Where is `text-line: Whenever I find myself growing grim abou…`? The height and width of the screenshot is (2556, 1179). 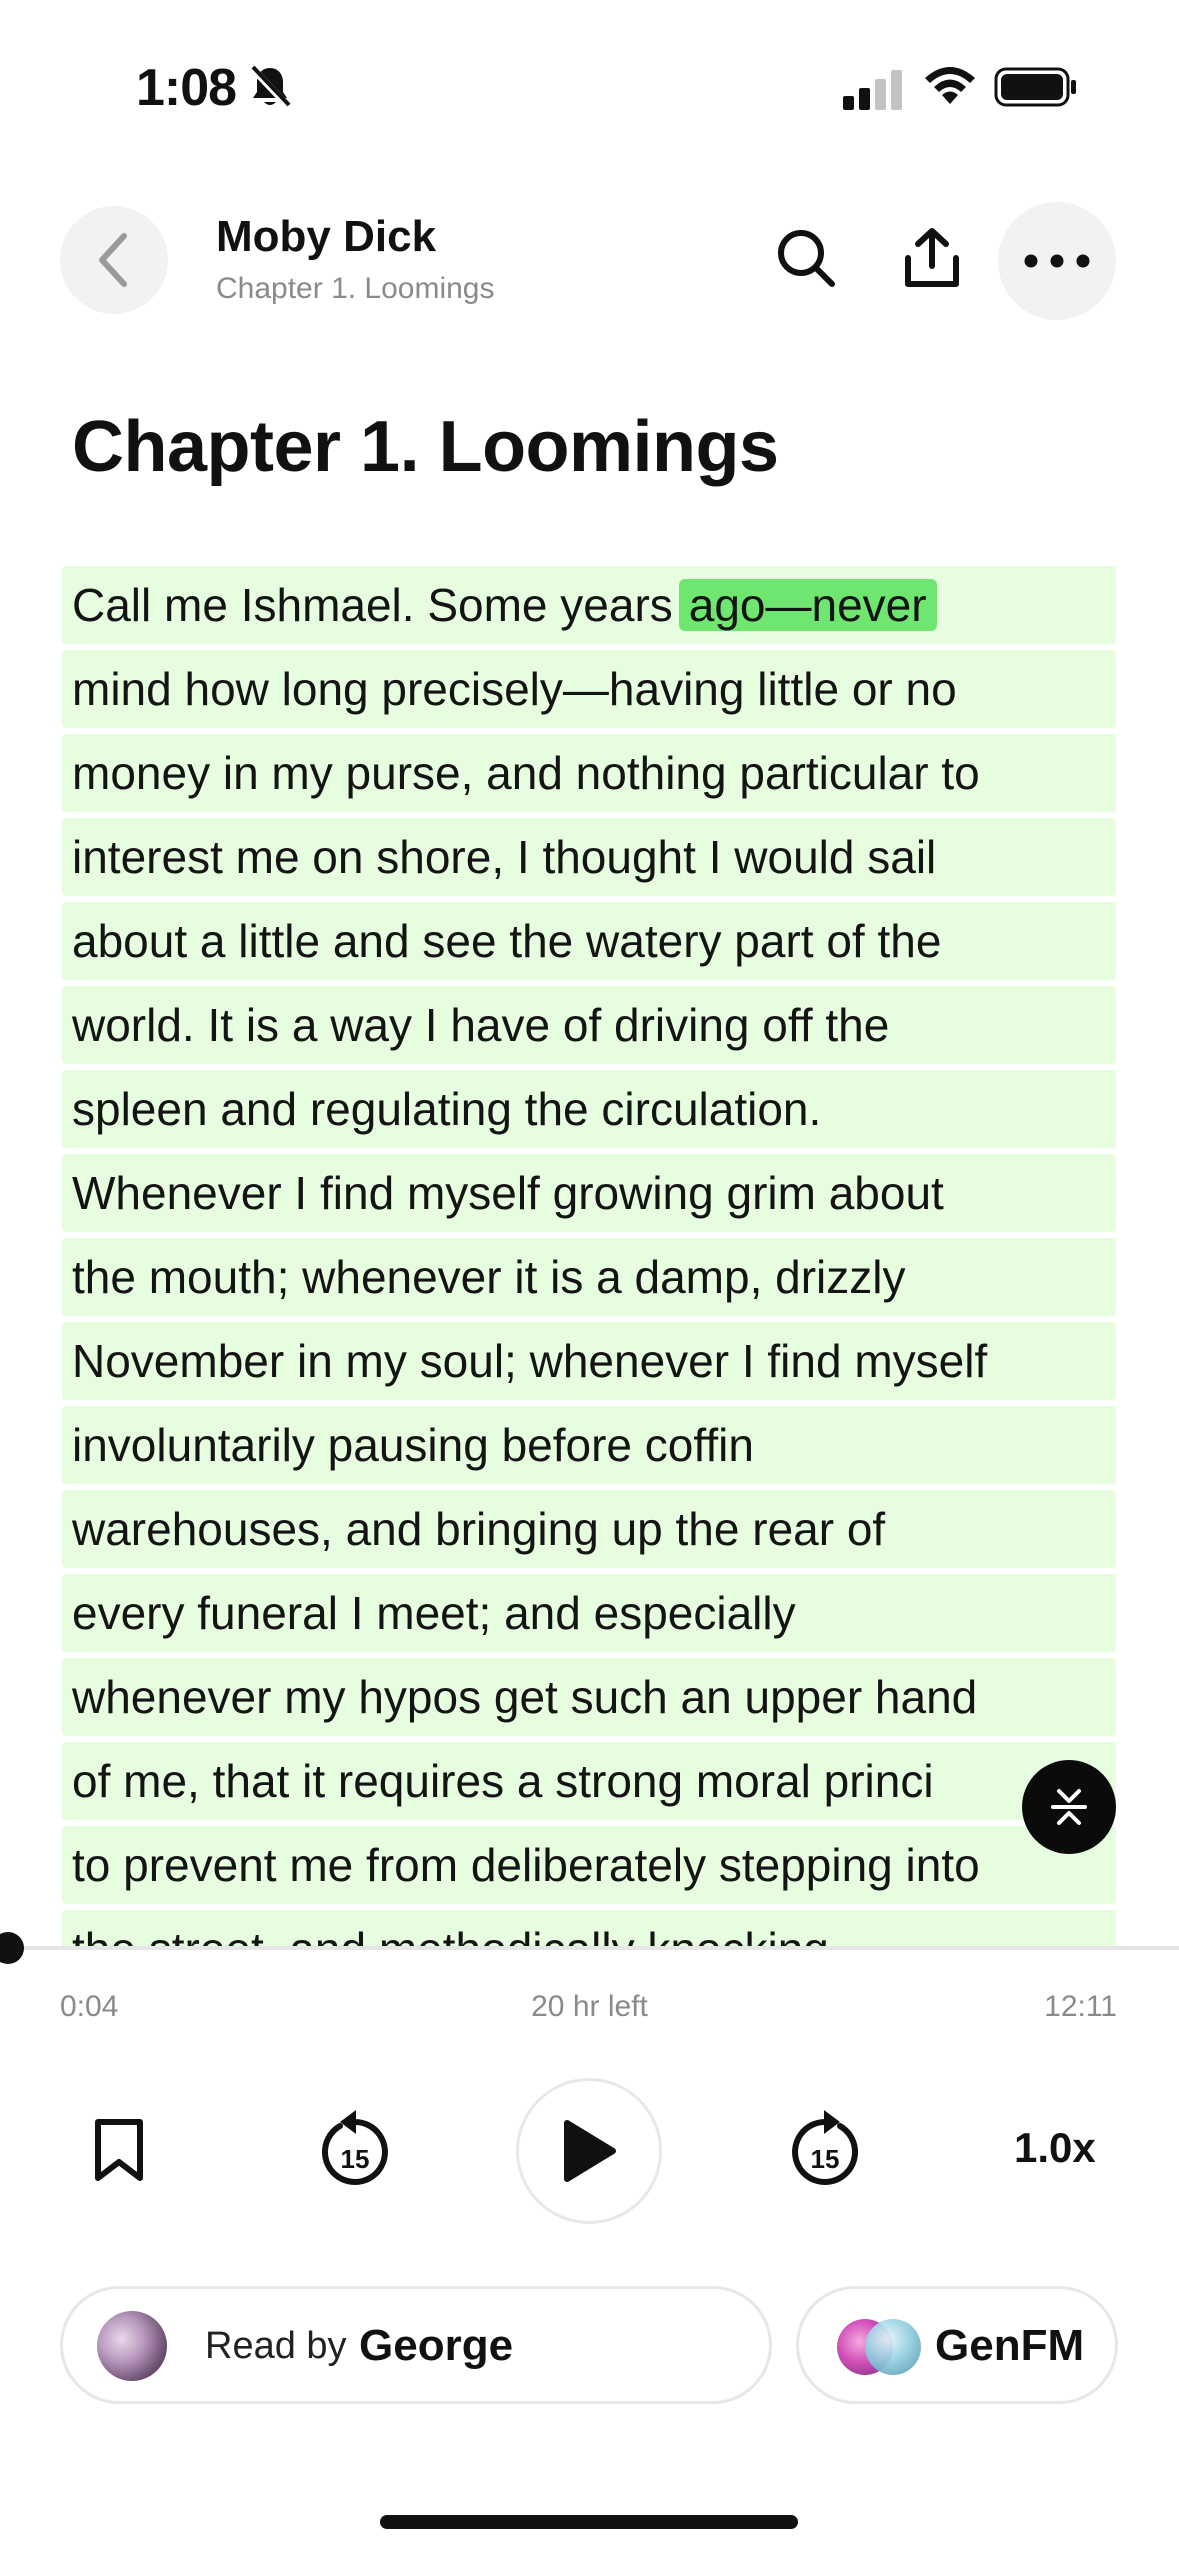
text-line: Whenever I find myself growing grim abou… is located at coordinates (589, 1193).